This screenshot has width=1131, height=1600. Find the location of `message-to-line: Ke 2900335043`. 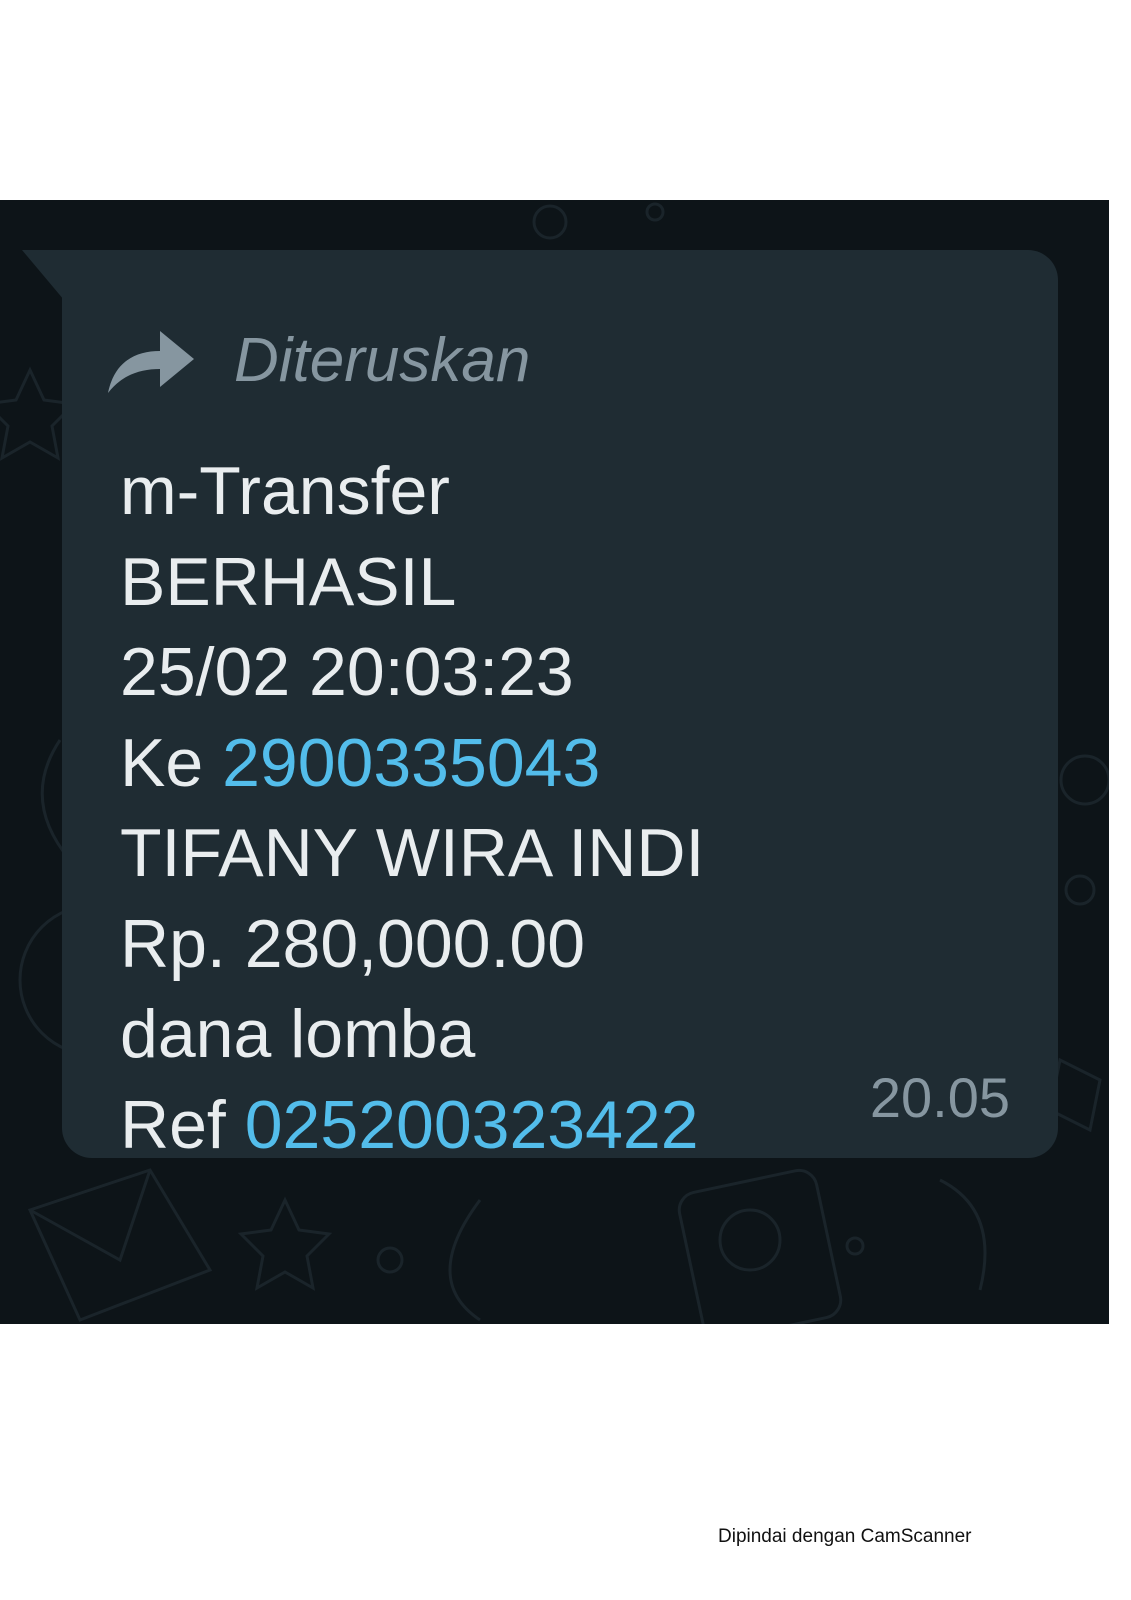

message-to-line: Ke 2900335043 is located at coordinates (412, 763).